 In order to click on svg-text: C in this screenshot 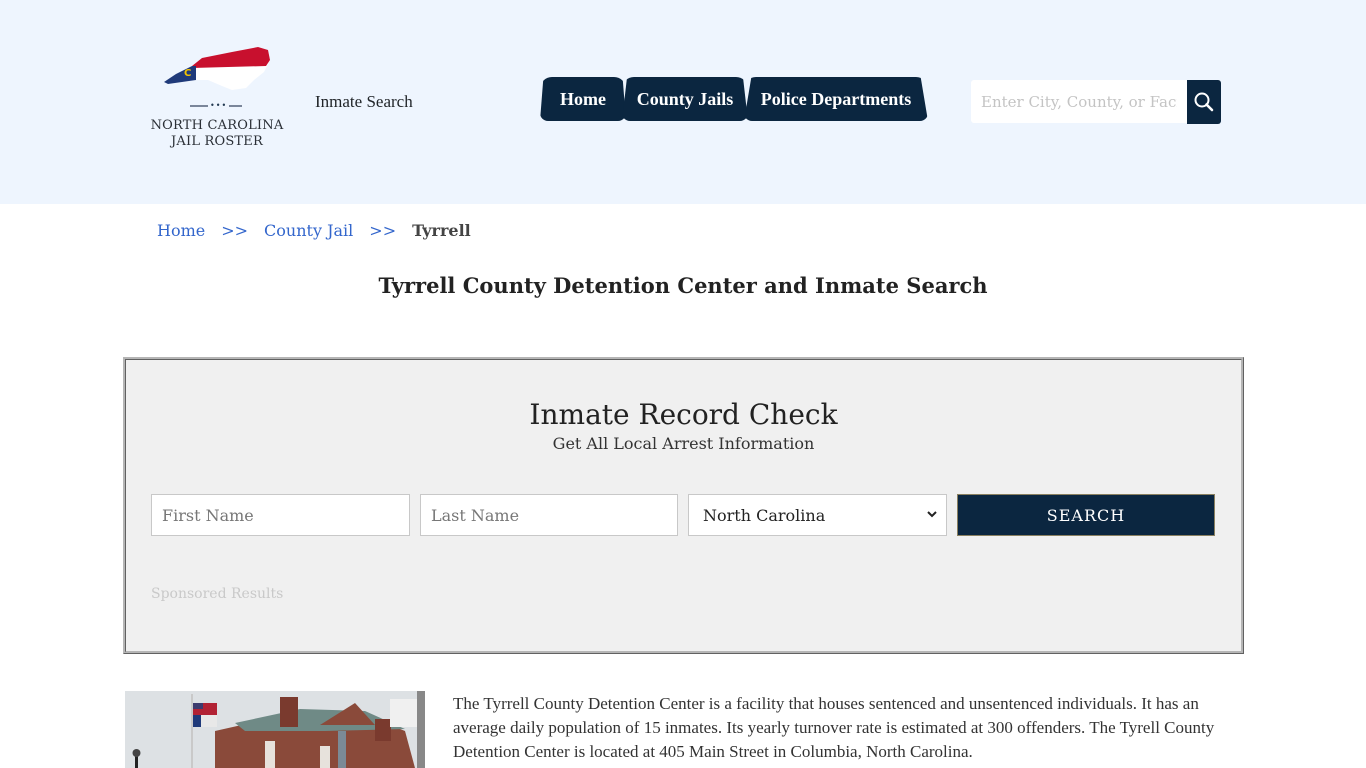, I will do `click(187, 73)`.